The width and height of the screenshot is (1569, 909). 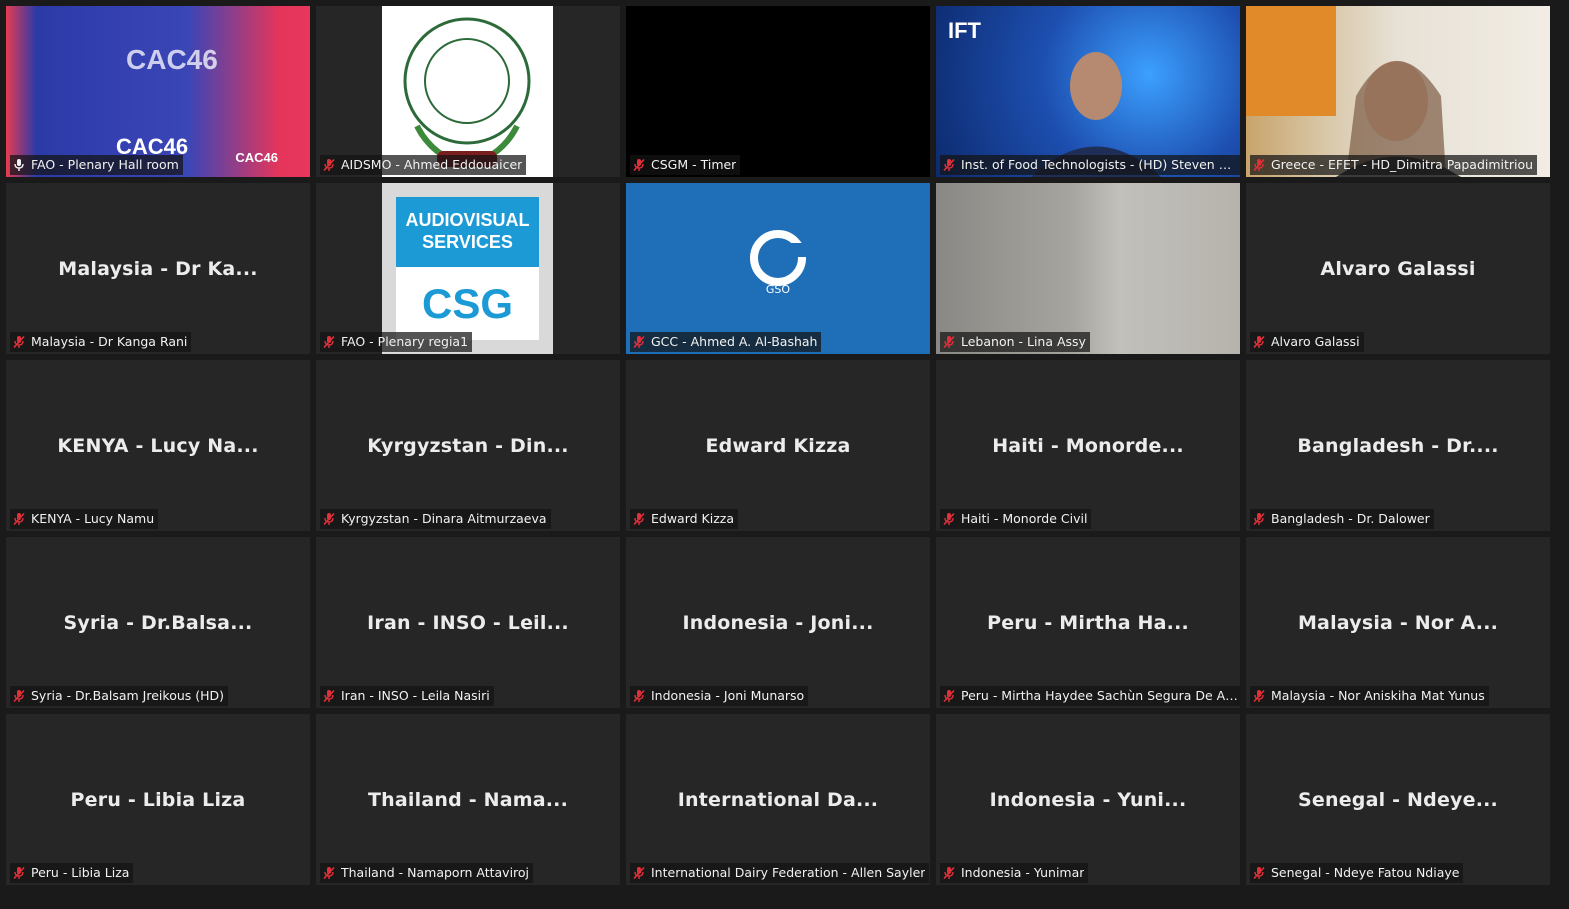 What do you see at coordinates (1088, 268) in the screenshot?
I see `participant-tile: Lebanon - Lina Assy` at bounding box center [1088, 268].